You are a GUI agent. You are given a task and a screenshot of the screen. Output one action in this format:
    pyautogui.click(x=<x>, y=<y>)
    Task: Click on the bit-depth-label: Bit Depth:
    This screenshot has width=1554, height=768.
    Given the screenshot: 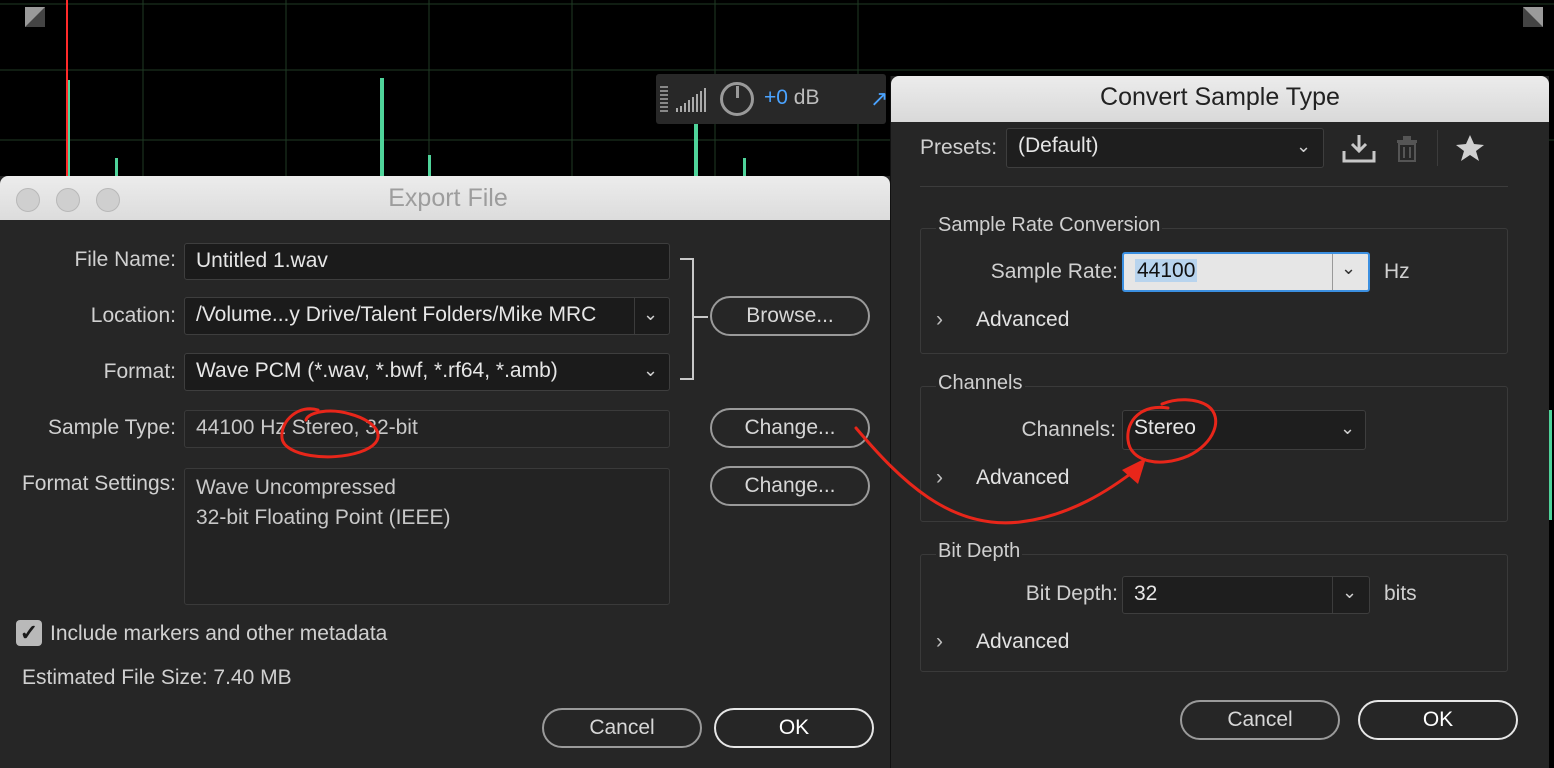 What is the action you would take?
    pyautogui.click(x=1071, y=593)
    